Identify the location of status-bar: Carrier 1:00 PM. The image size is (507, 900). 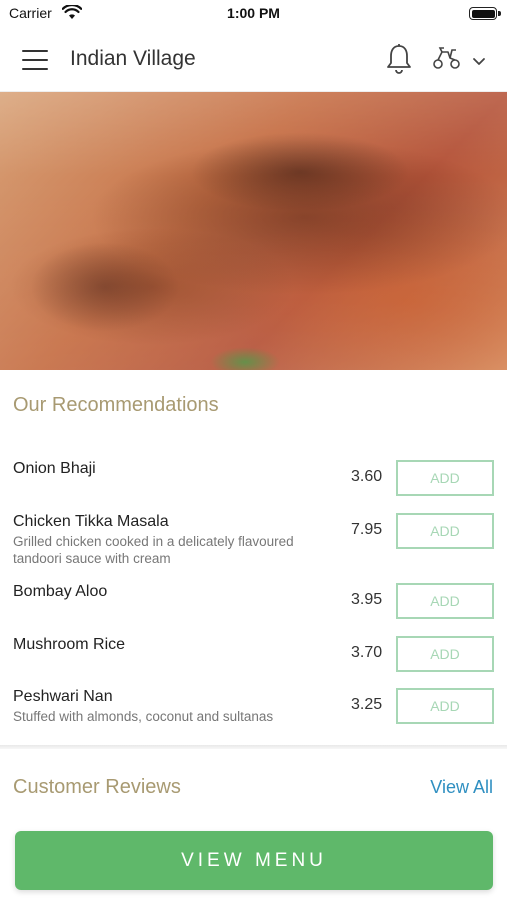
(253, 14).